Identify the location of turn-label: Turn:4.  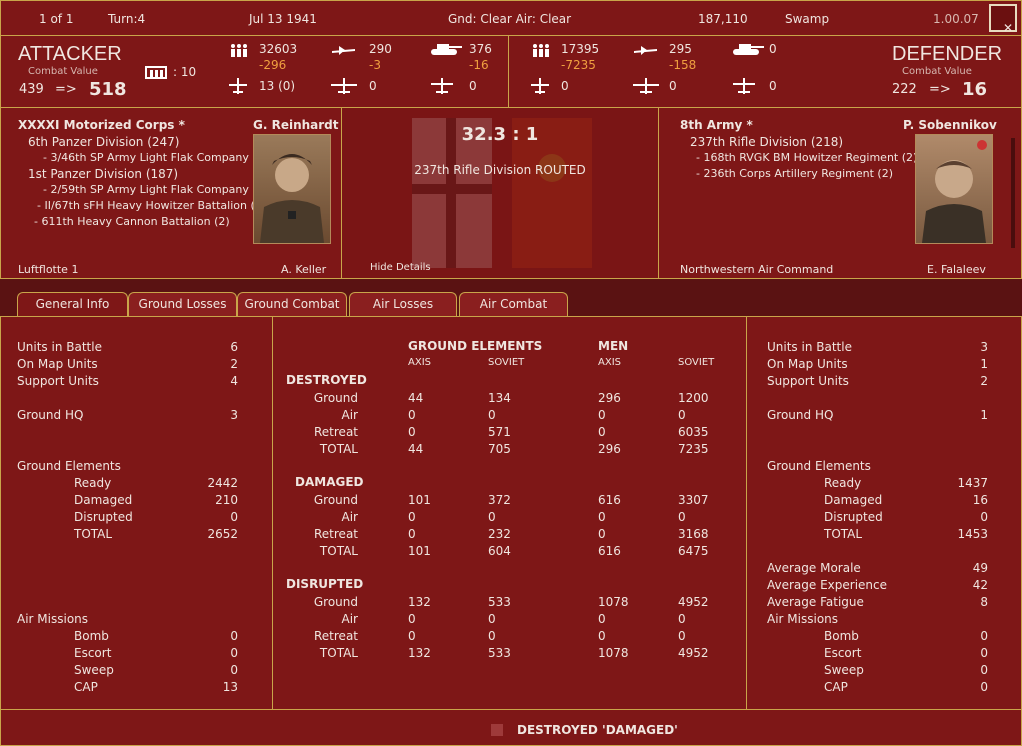
(127, 19).